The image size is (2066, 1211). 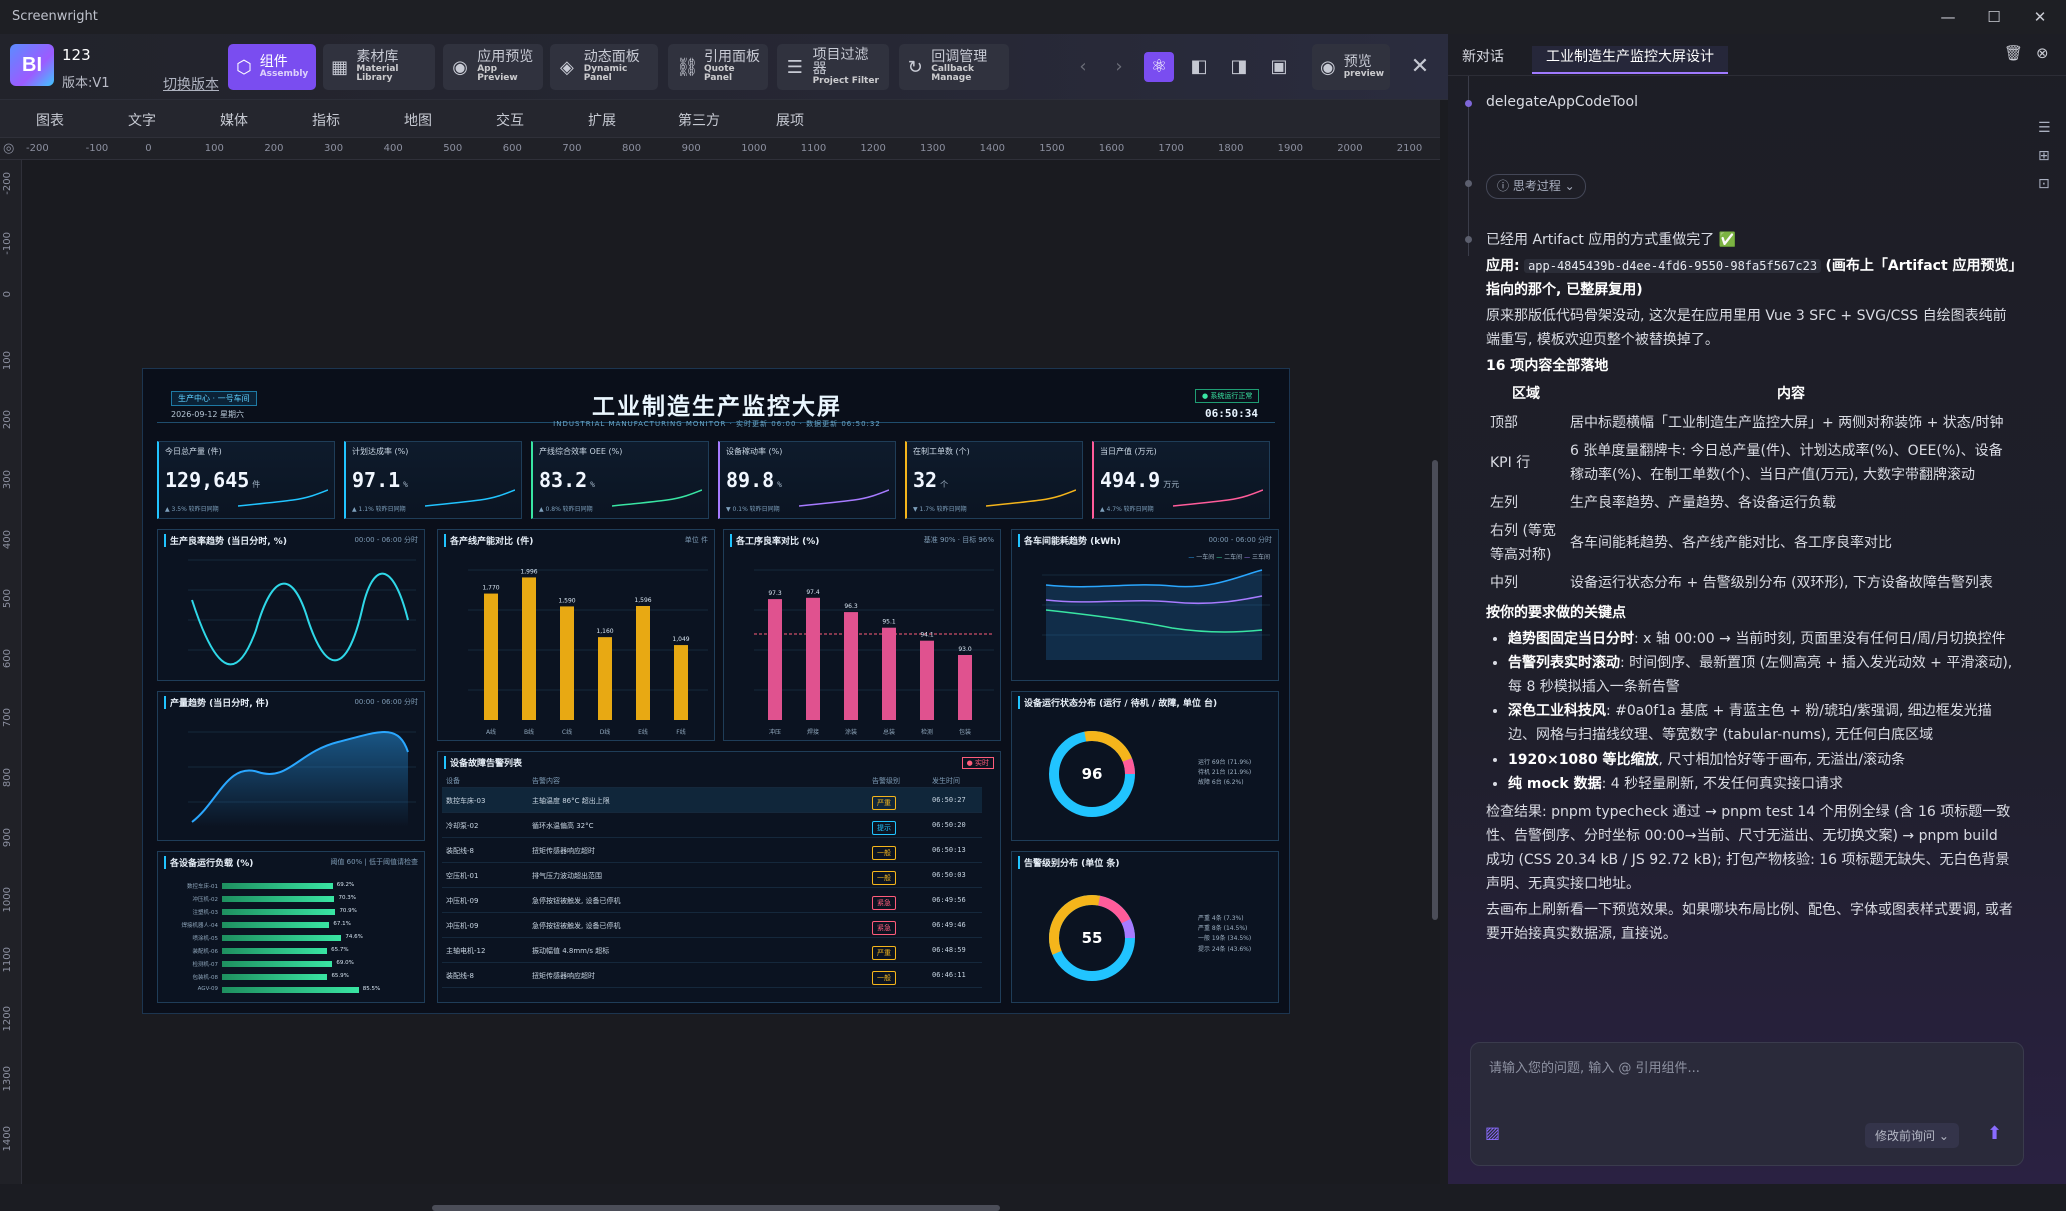 I want to click on close-window-button: ✕, so click(x=2040, y=17).